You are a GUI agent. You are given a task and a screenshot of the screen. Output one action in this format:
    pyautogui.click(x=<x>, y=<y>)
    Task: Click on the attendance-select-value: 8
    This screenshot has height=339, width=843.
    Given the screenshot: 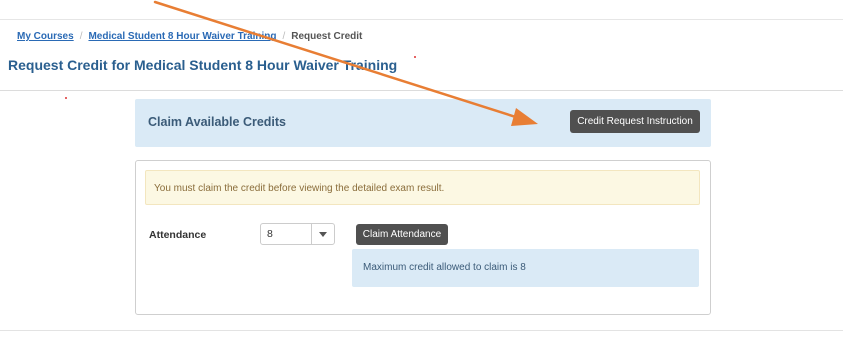 What is the action you would take?
    pyautogui.click(x=270, y=234)
    